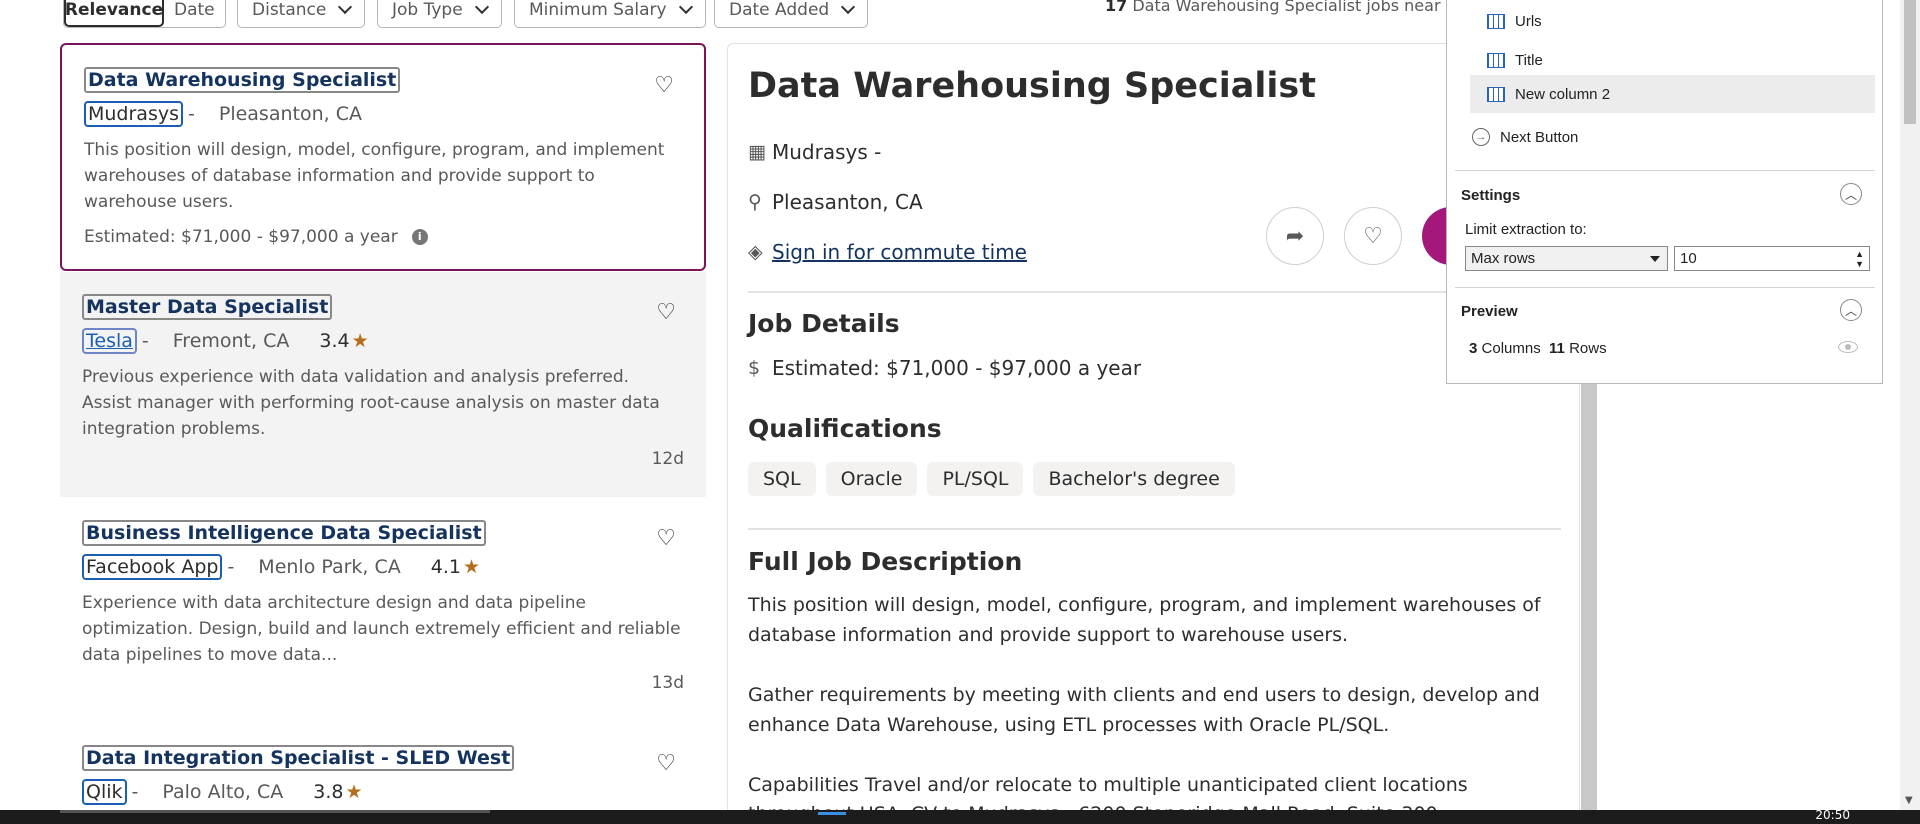 The image size is (1920, 824). Describe the element at coordinates (1910, 62) in the screenshot. I see `scrollbar-thumb` at that location.